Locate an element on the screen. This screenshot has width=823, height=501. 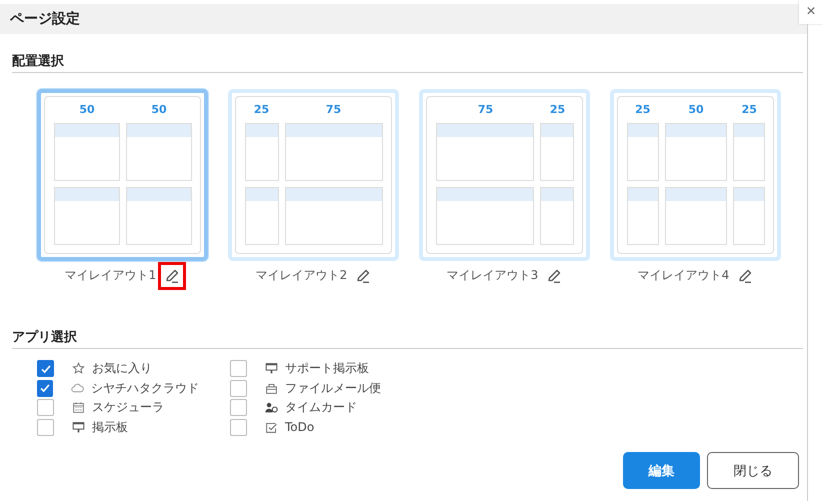
close-button: × is located at coordinates (811, 12).